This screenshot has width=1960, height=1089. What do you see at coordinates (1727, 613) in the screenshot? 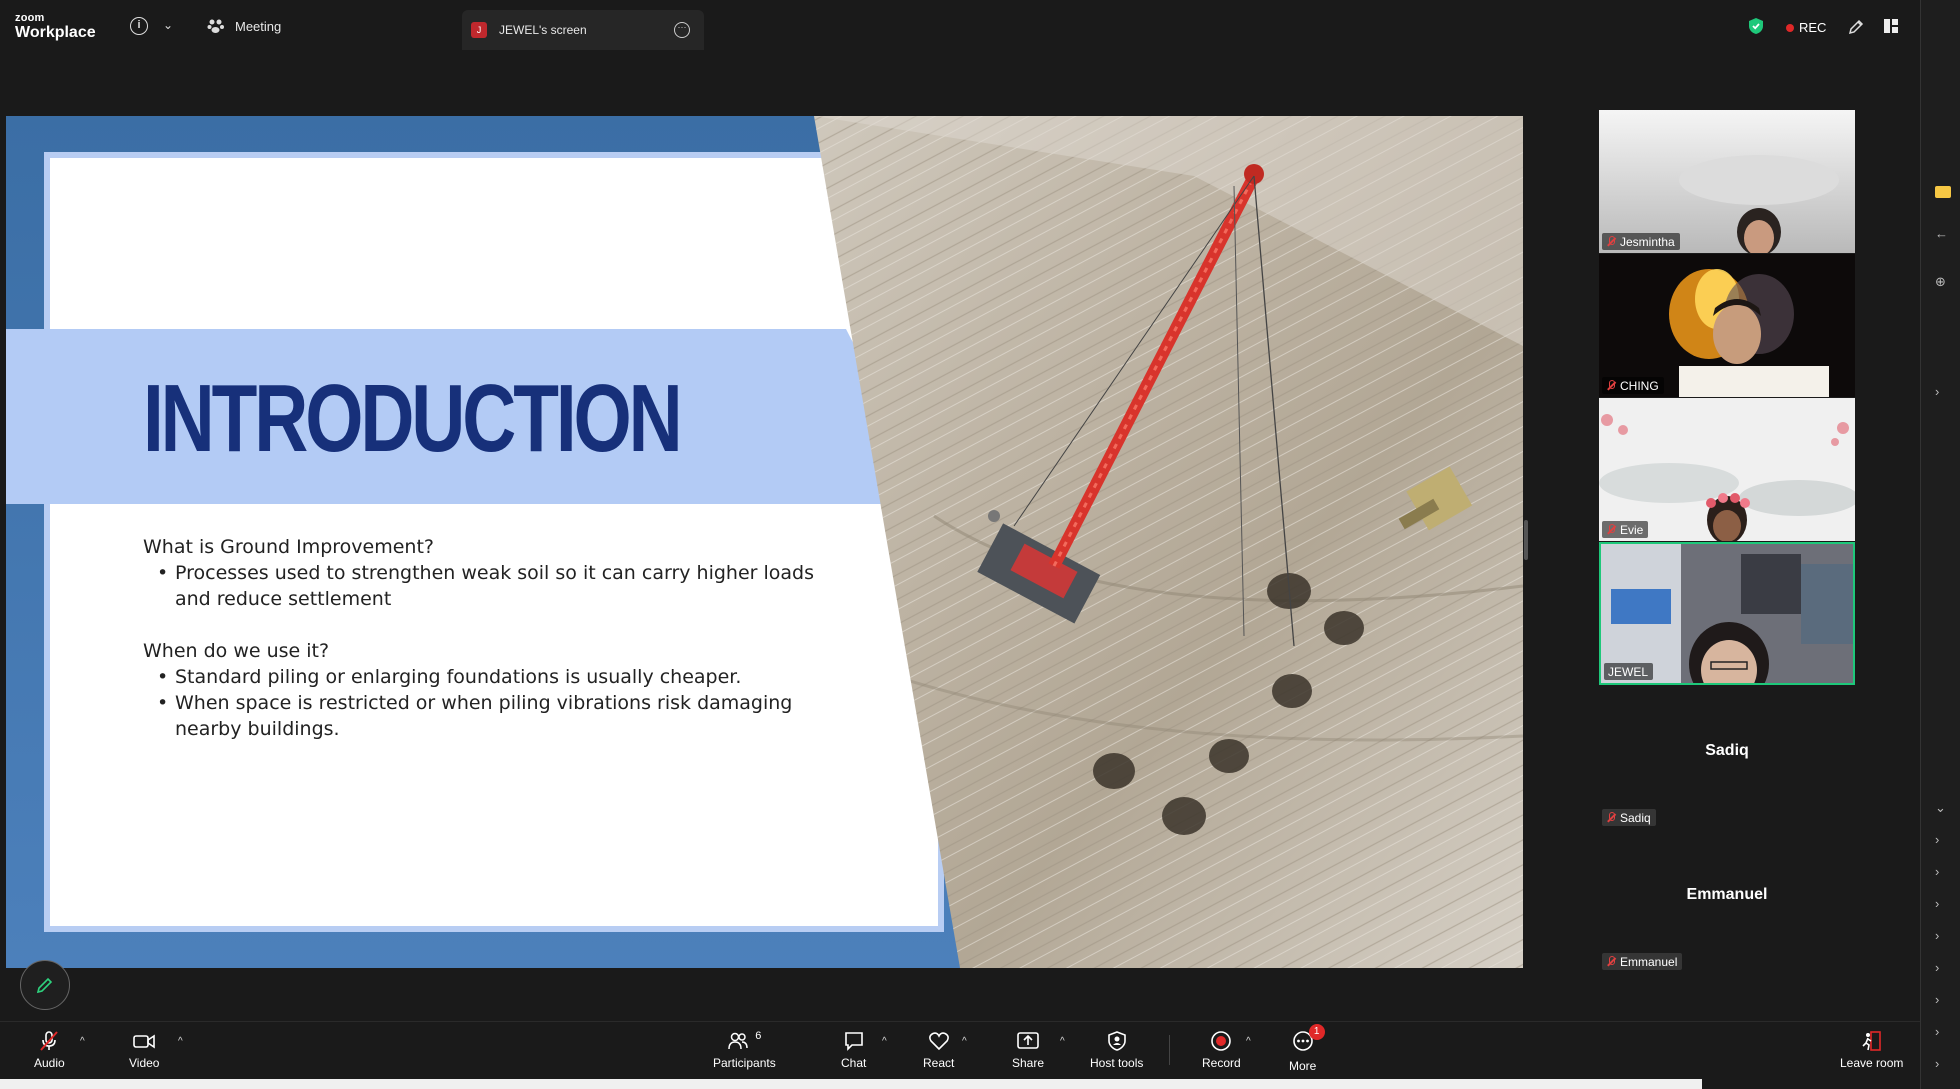
I see `participant-video-tile-active: JEWEL` at bounding box center [1727, 613].